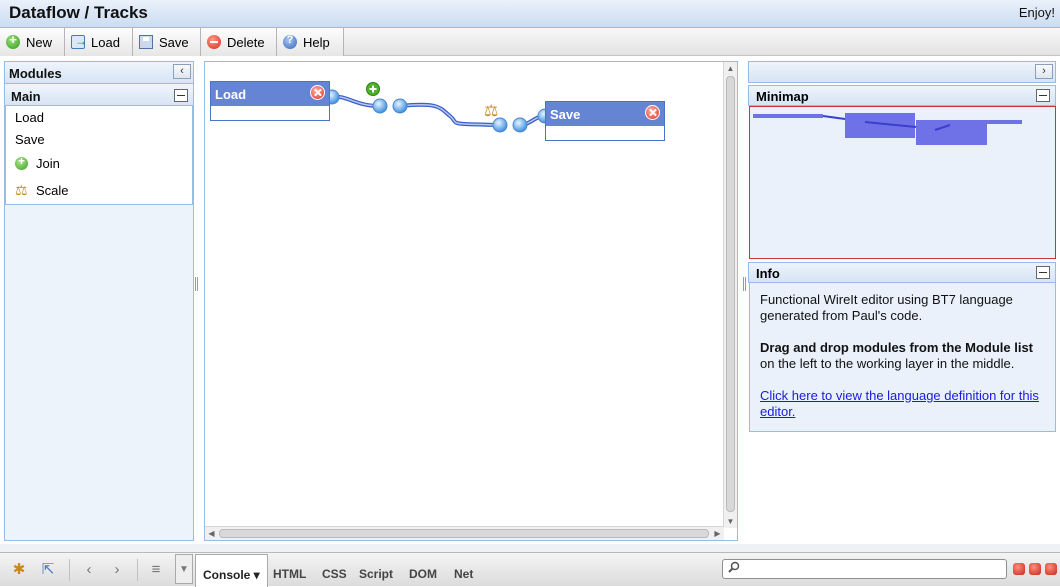 The height and width of the screenshot is (587, 1060). Describe the element at coordinates (99, 73) in the screenshot. I see `modules-panel-header: Modules ‹` at that location.